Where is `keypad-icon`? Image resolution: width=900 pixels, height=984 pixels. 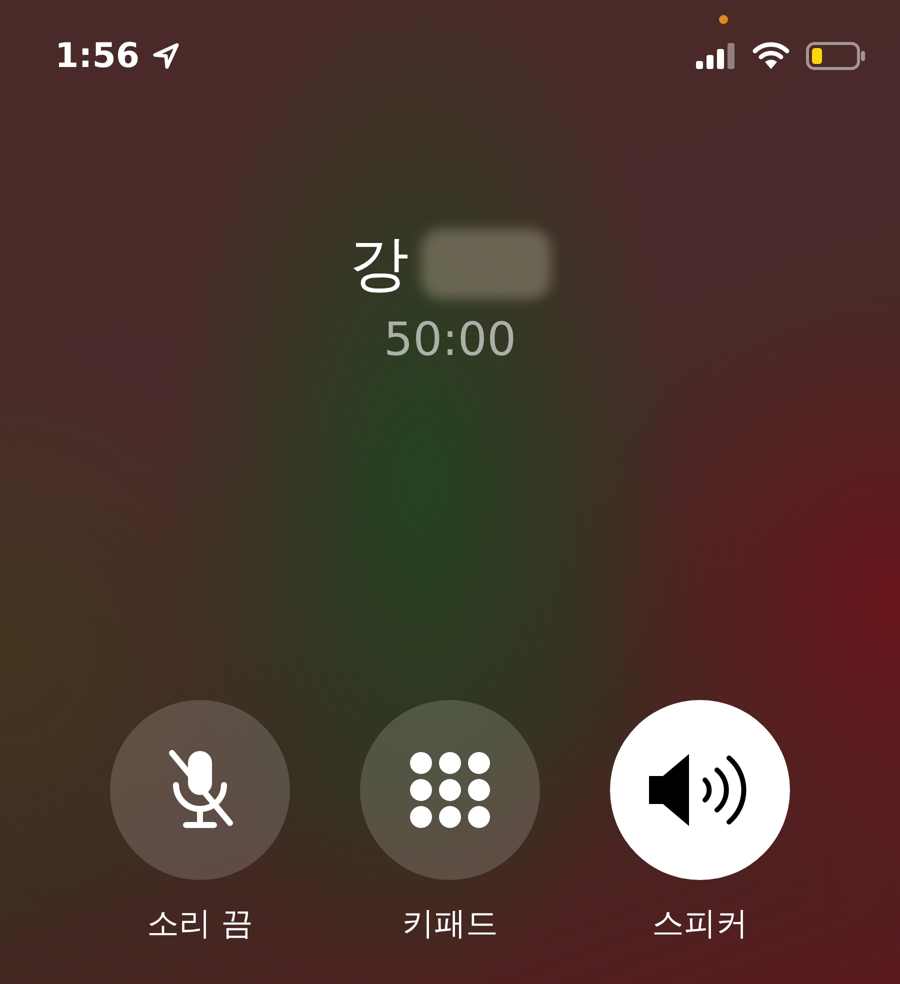
keypad-icon is located at coordinates (450, 790).